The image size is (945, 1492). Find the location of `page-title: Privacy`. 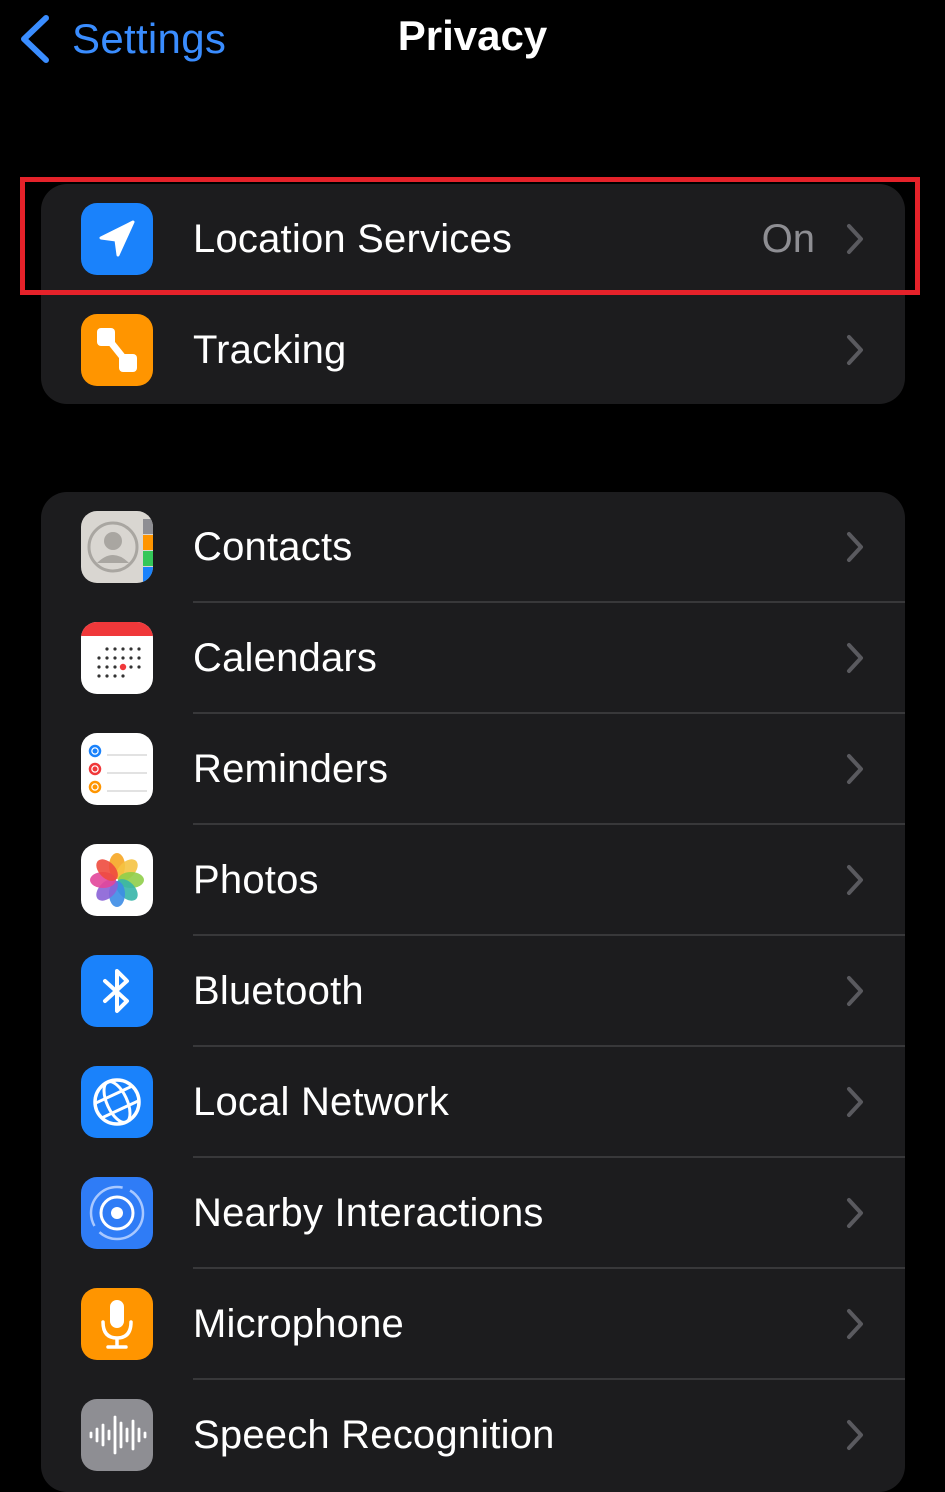

page-title: Privacy is located at coordinates (472, 35).